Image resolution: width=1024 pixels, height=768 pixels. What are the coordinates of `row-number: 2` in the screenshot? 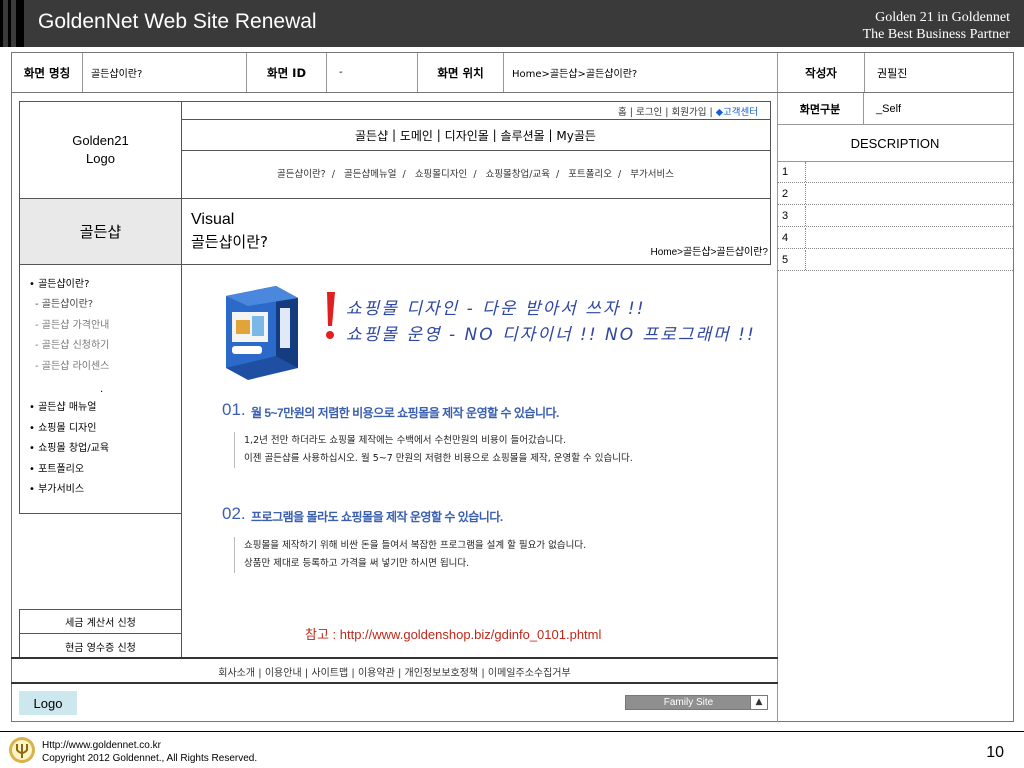 It's located at (785, 194).